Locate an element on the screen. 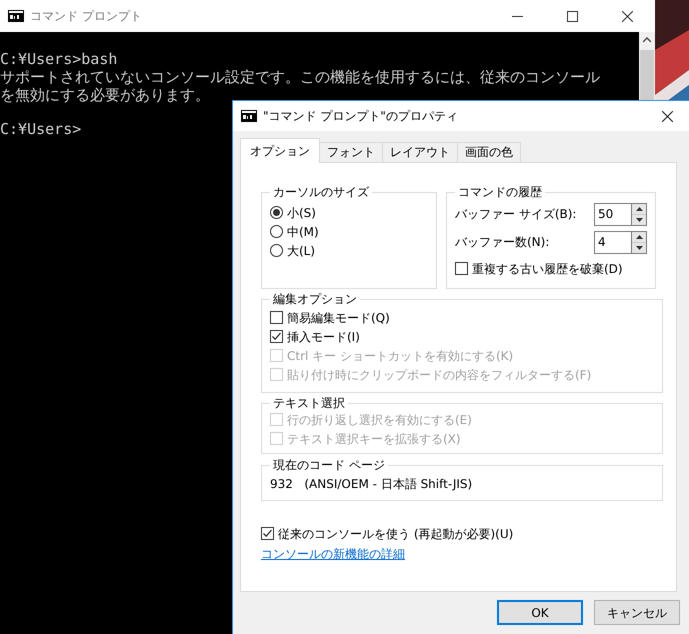 Image resolution: width=689 pixels, height=634 pixels. maximize-icon is located at coordinates (572, 16).